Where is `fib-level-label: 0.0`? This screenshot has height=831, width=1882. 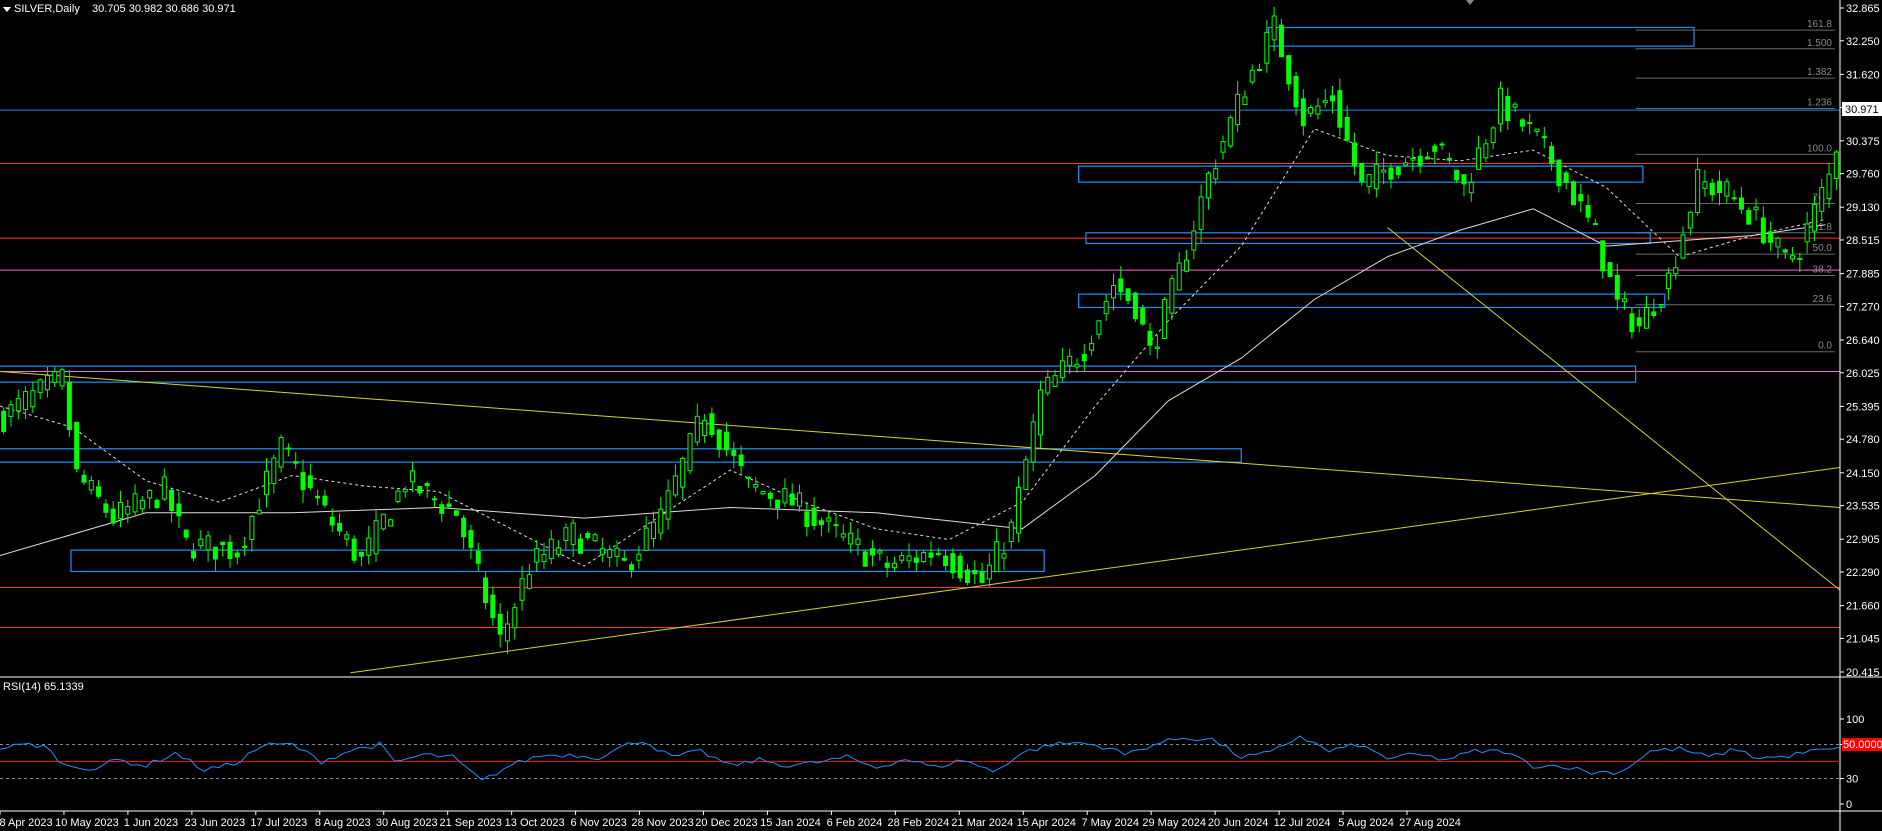
fib-level-label: 0.0 is located at coordinates (1825, 346).